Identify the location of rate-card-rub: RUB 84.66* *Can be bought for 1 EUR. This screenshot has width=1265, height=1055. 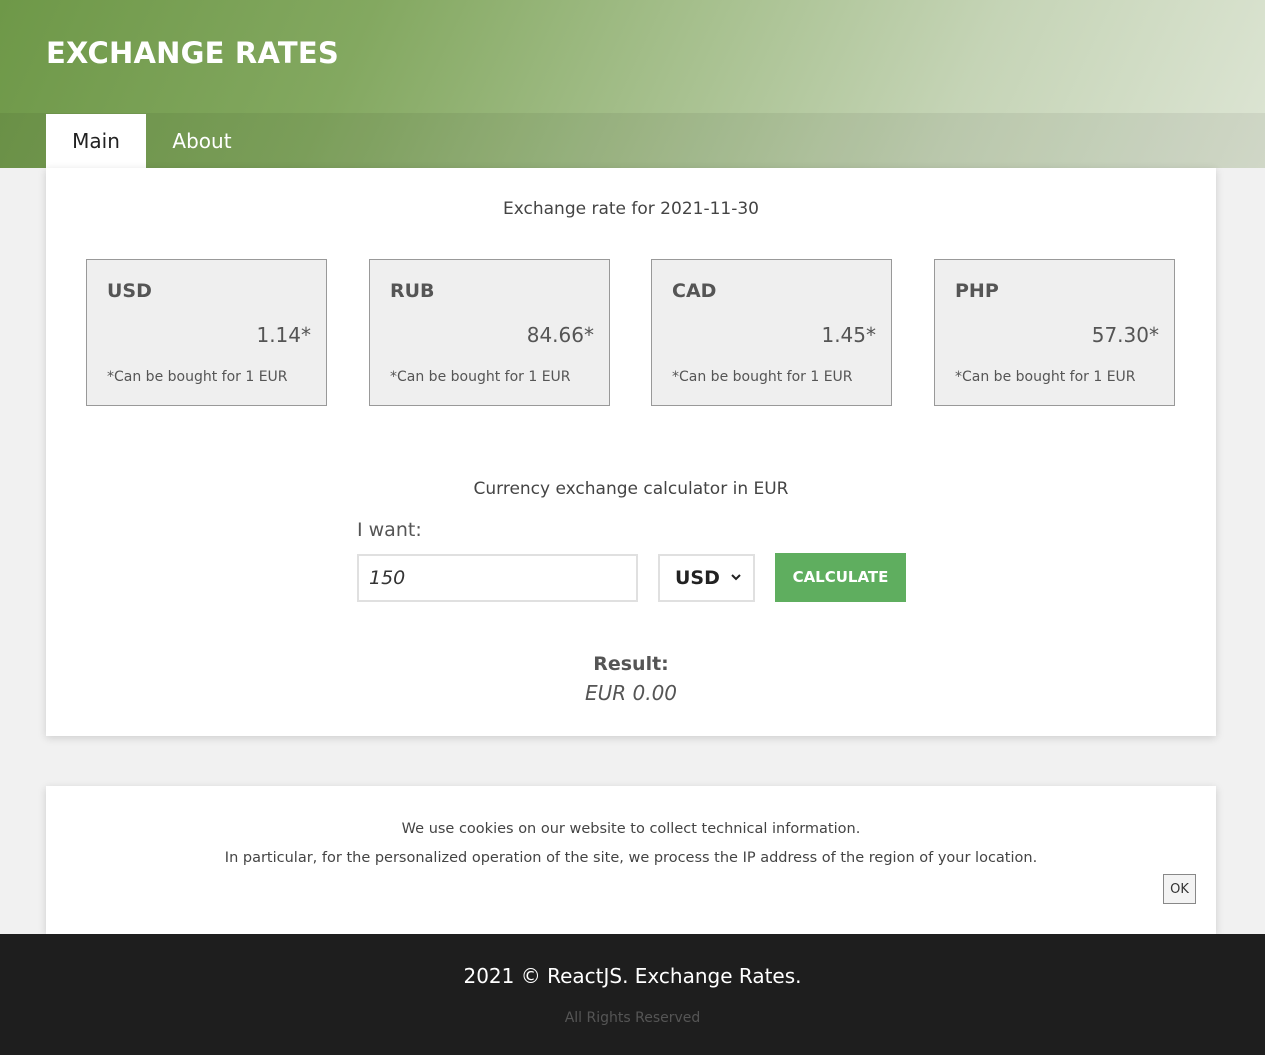
(489, 332).